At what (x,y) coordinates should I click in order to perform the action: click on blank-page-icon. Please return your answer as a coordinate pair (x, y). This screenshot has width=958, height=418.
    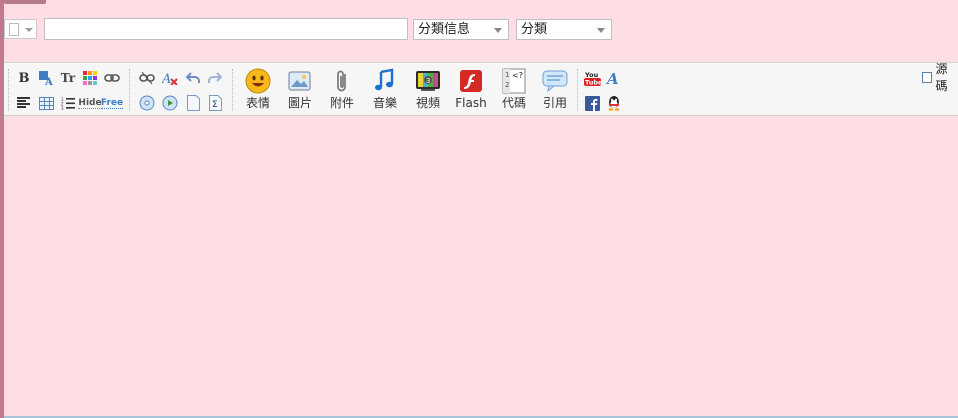
    Looking at the image, I should click on (193, 103).